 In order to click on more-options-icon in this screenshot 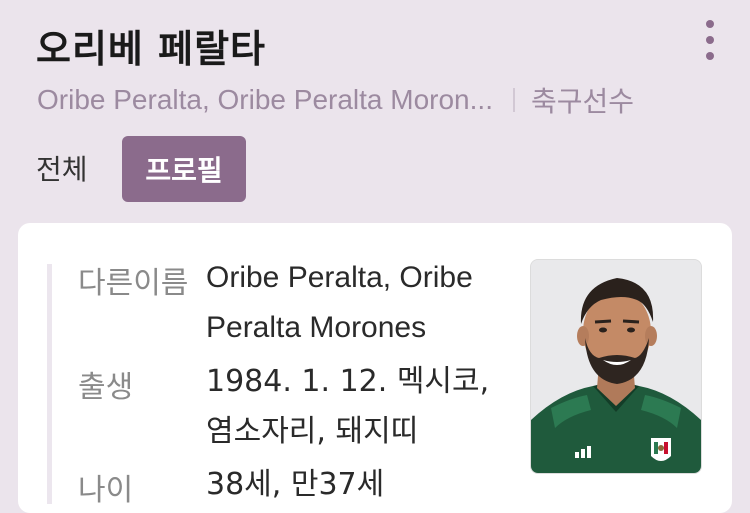, I will do `click(710, 40)`.